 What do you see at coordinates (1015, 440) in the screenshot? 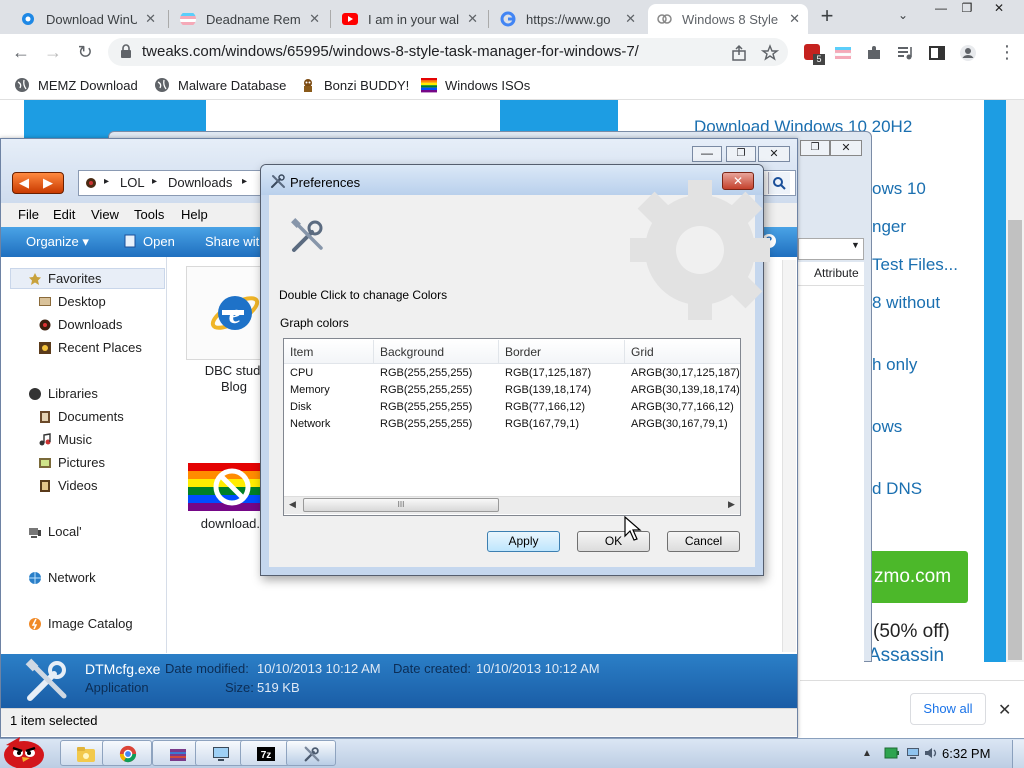
I see `page-scrollbar-thumb` at bounding box center [1015, 440].